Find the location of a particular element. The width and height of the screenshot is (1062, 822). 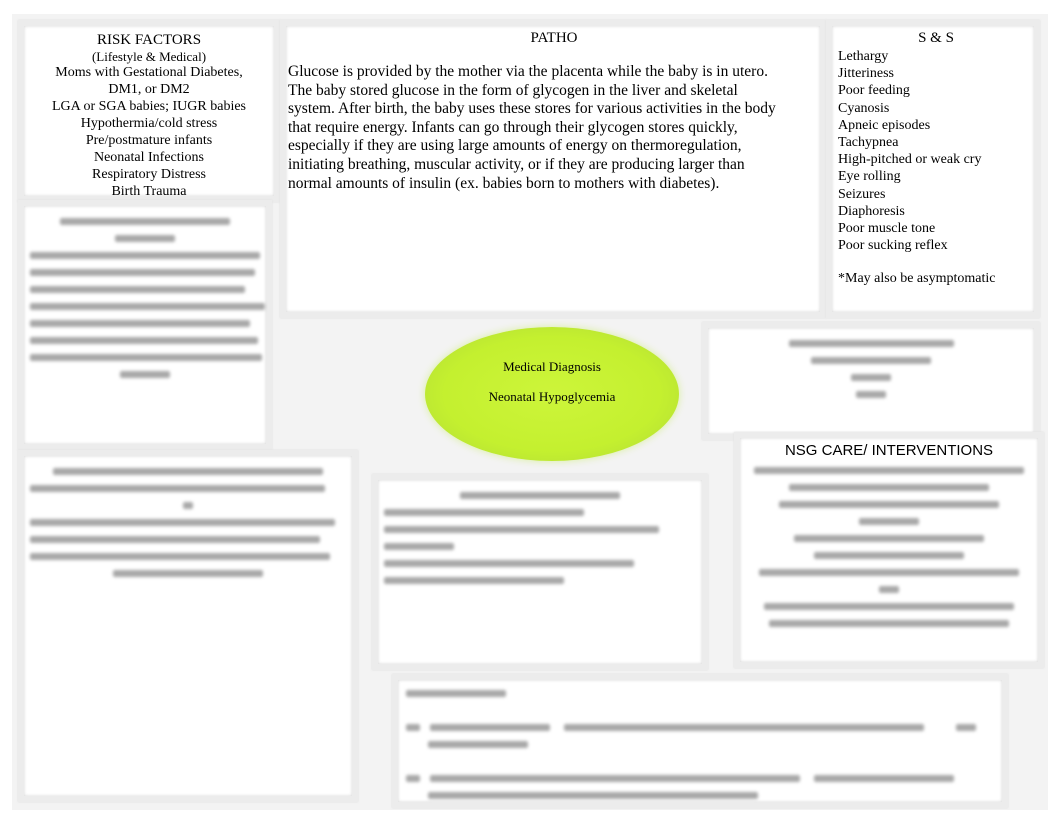

symptom-item: Jitteriness is located at coordinates (866, 74).